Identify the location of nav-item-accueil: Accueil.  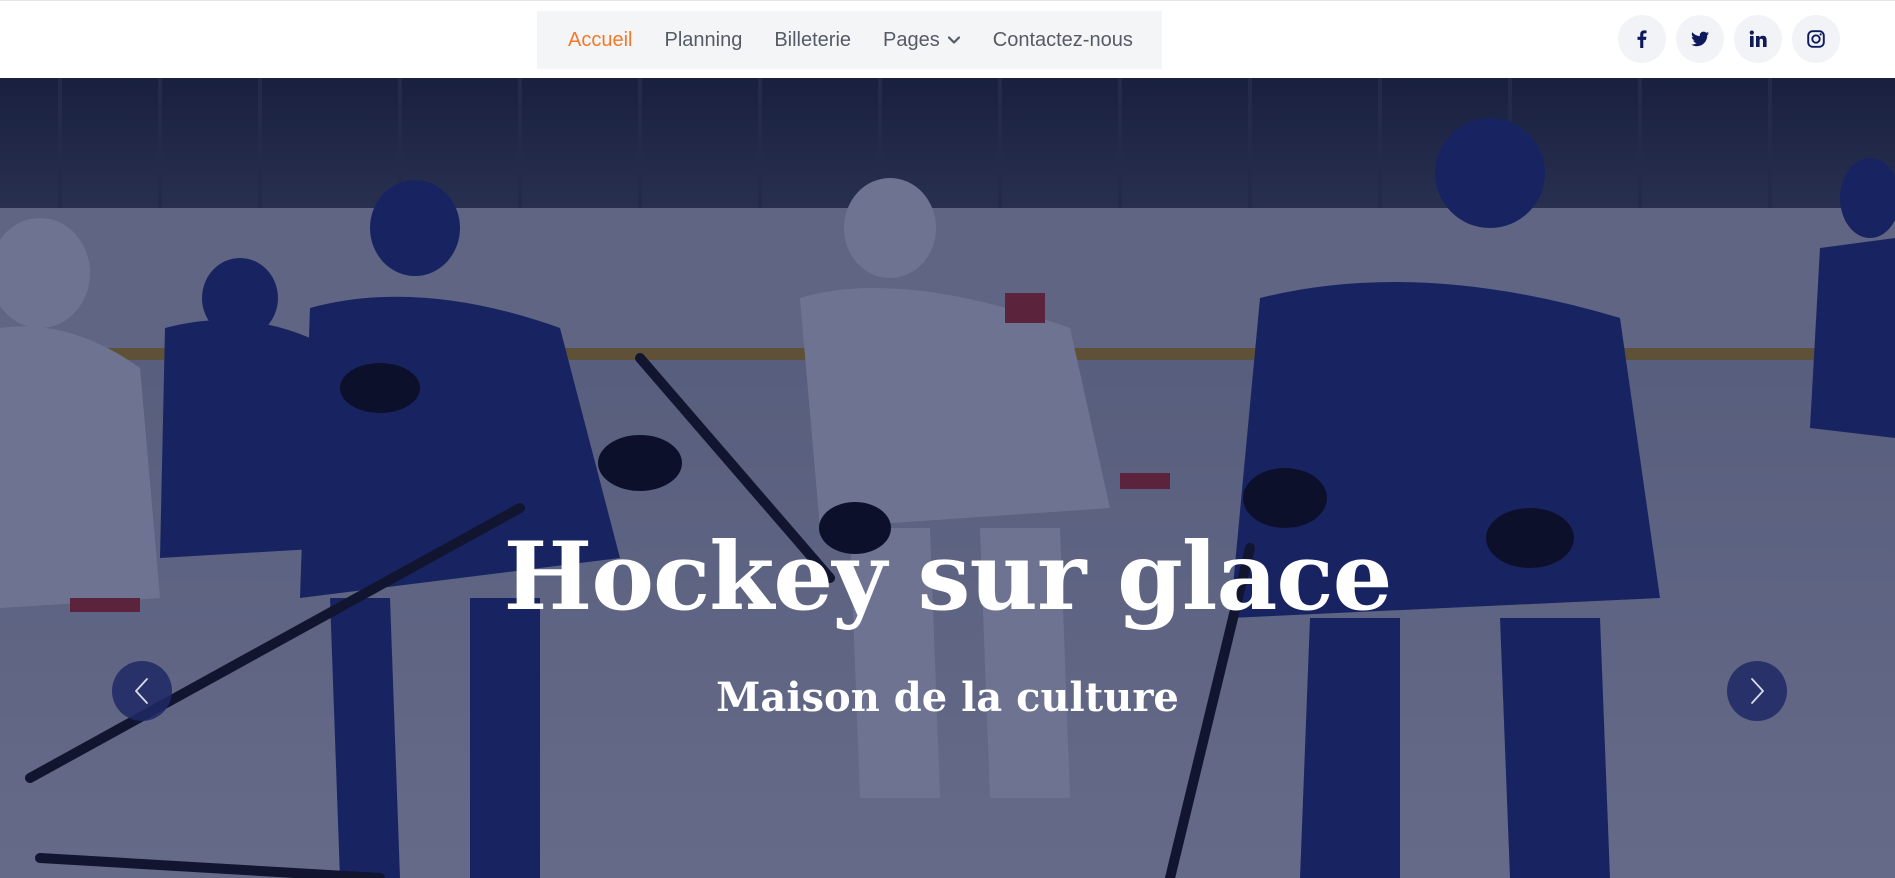
(600, 40).